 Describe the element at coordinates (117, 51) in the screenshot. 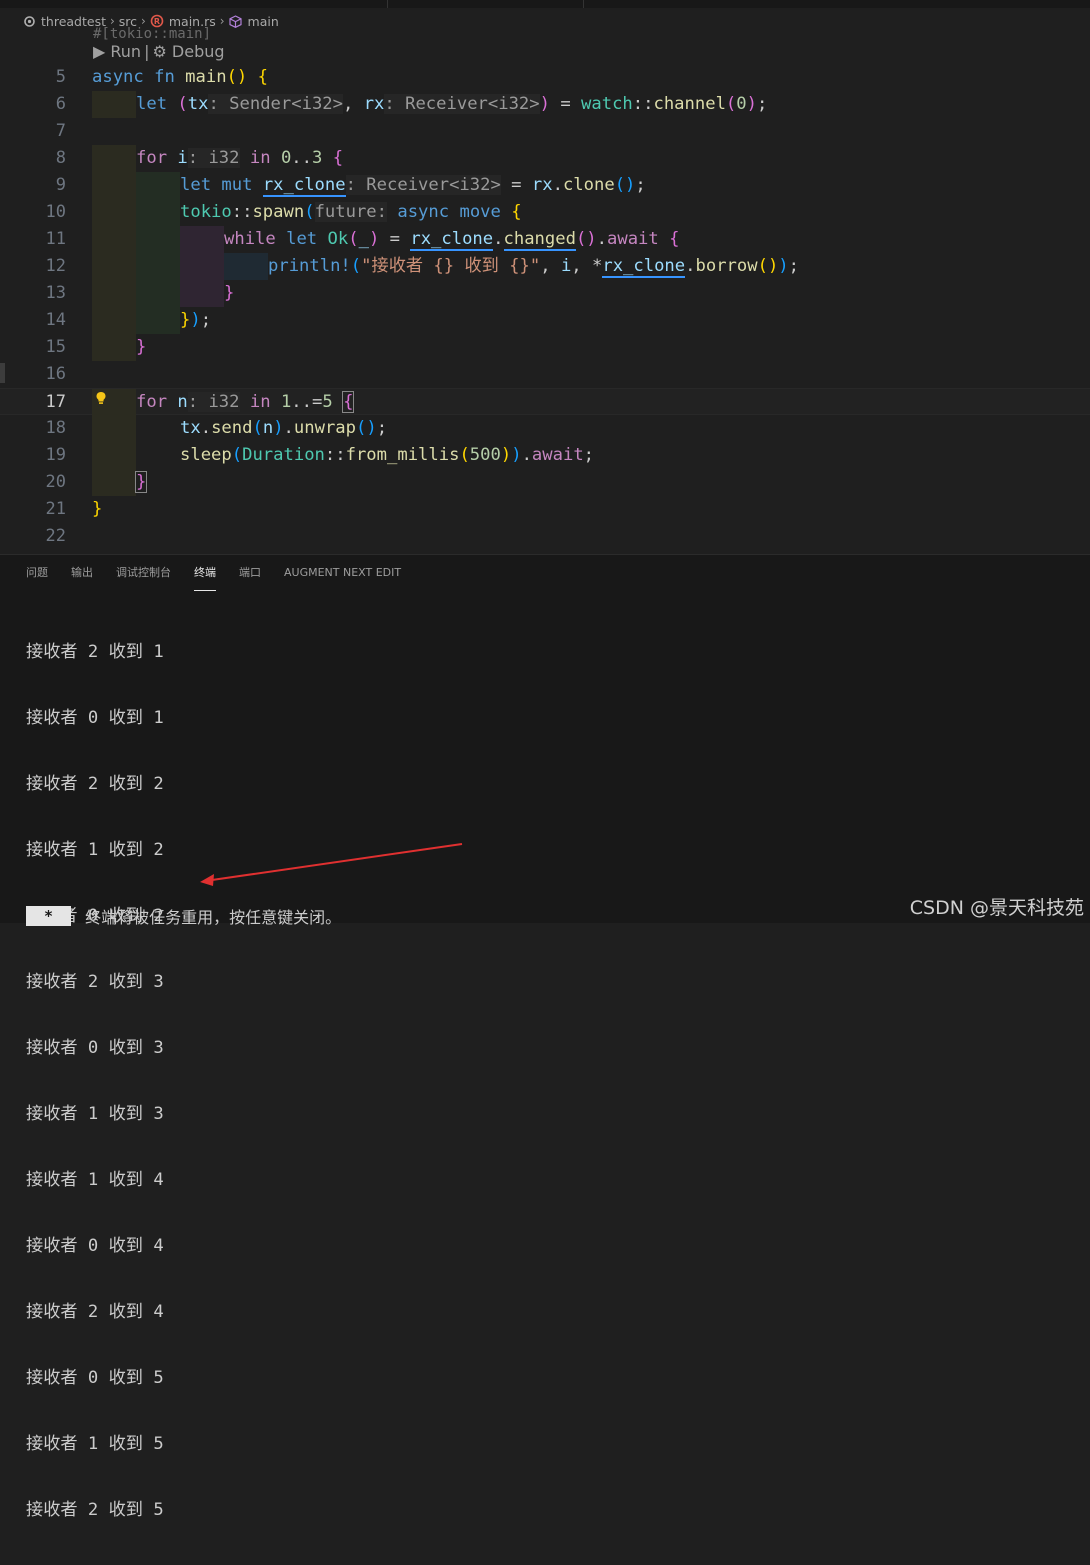

I see `run-codelens: ▶ Run` at that location.